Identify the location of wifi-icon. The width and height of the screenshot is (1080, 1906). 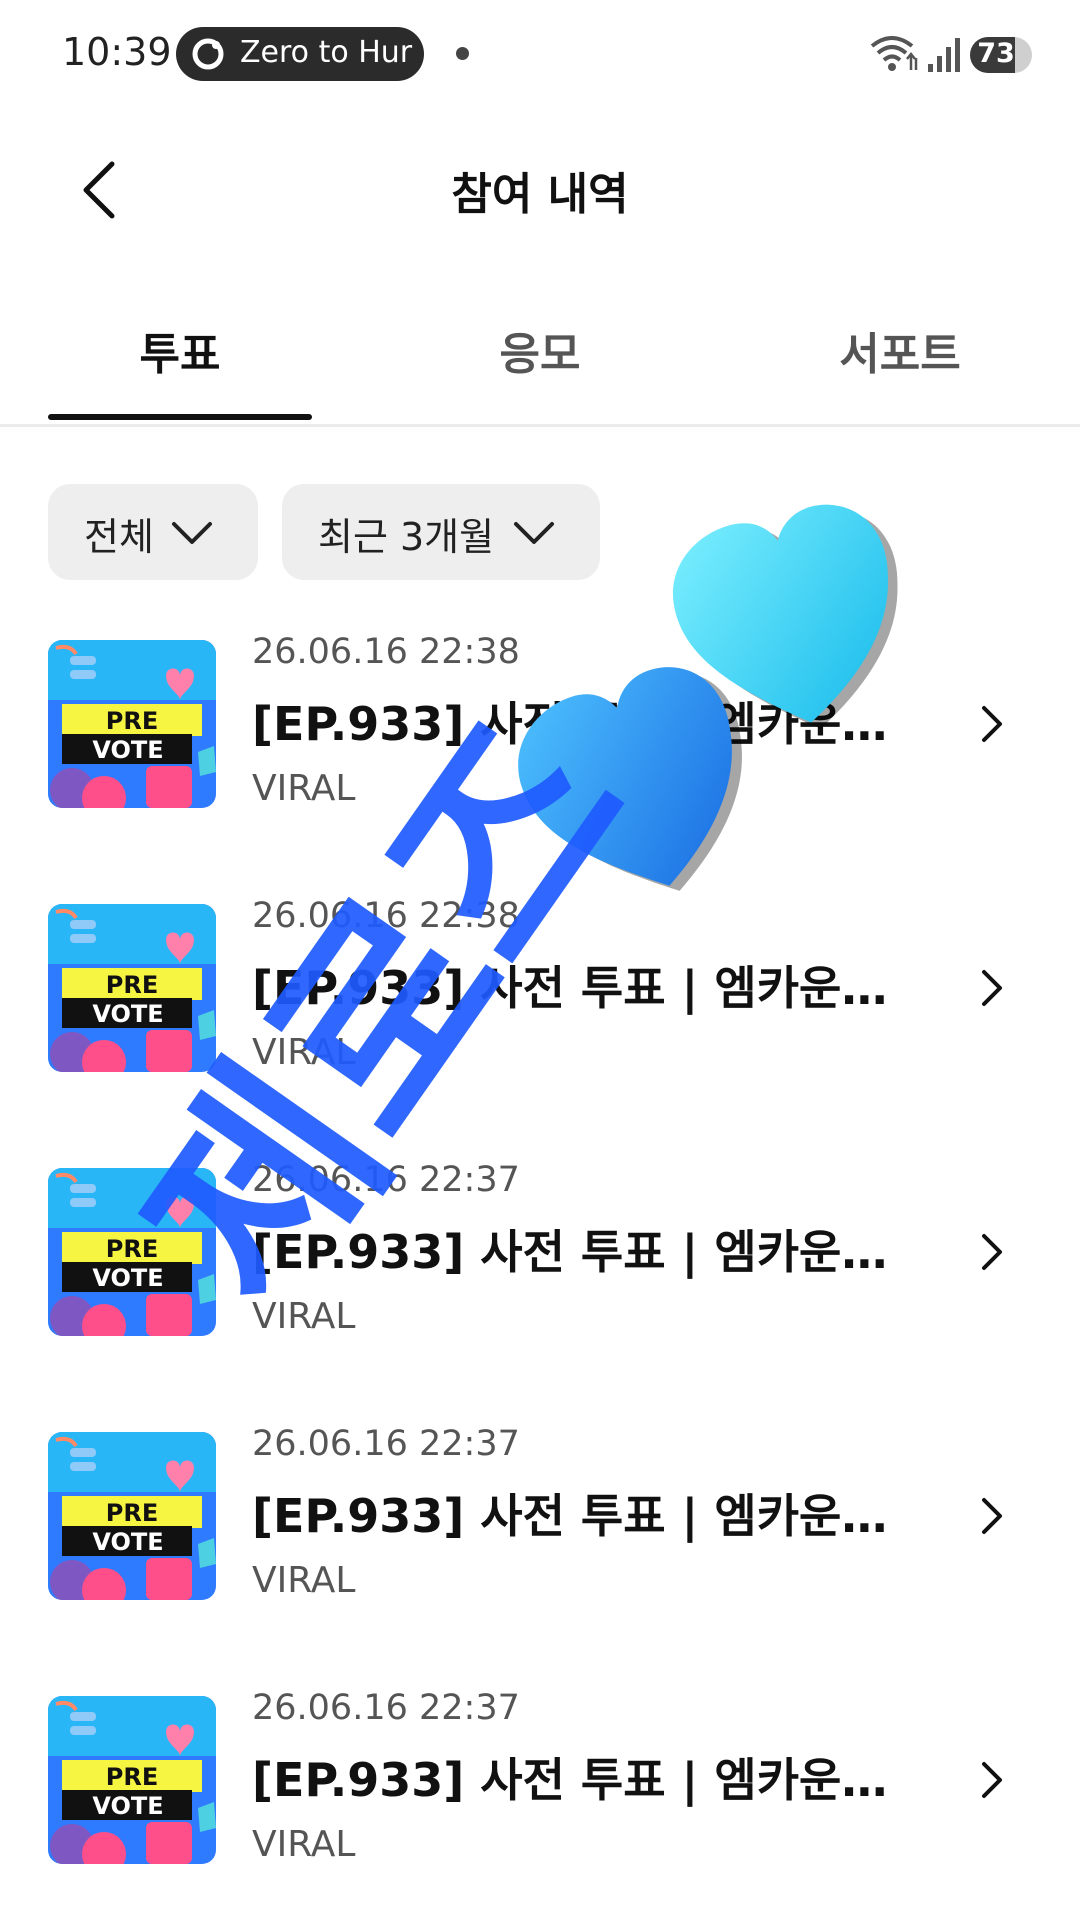
(894, 53).